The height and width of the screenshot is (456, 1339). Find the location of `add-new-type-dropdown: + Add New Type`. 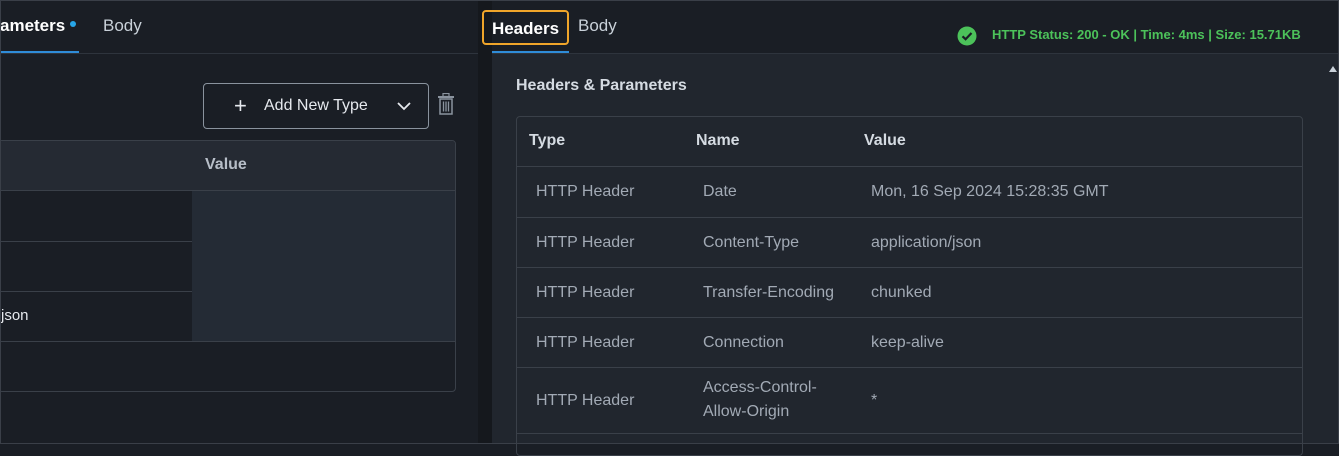

add-new-type-dropdown: + Add New Type is located at coordinates (316, 106).